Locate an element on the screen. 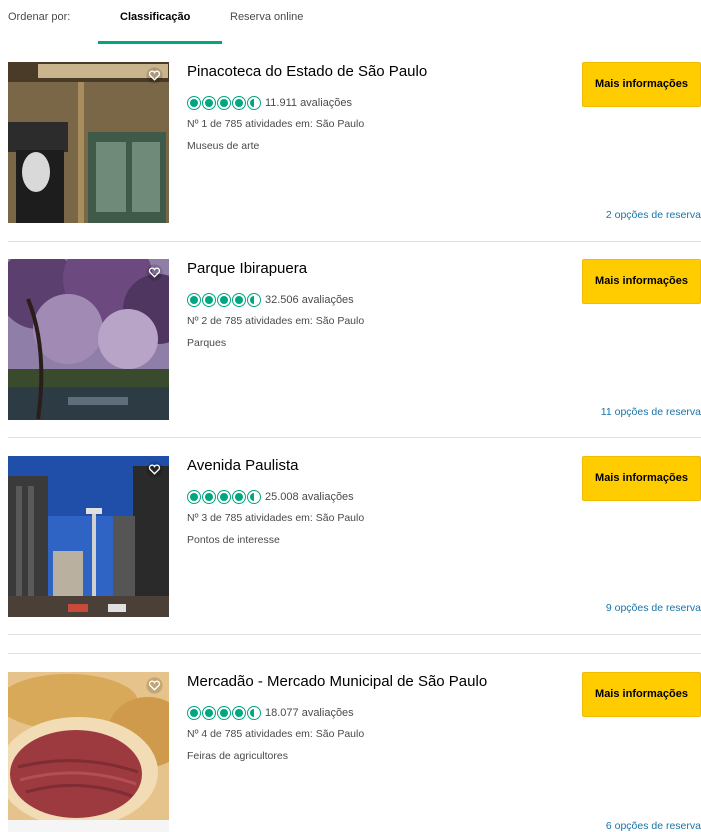 Image resolution: width=701 pixels, height=832 pixels. booking-options-link: 2 opções de reserva is located at coordinates (653, 215).